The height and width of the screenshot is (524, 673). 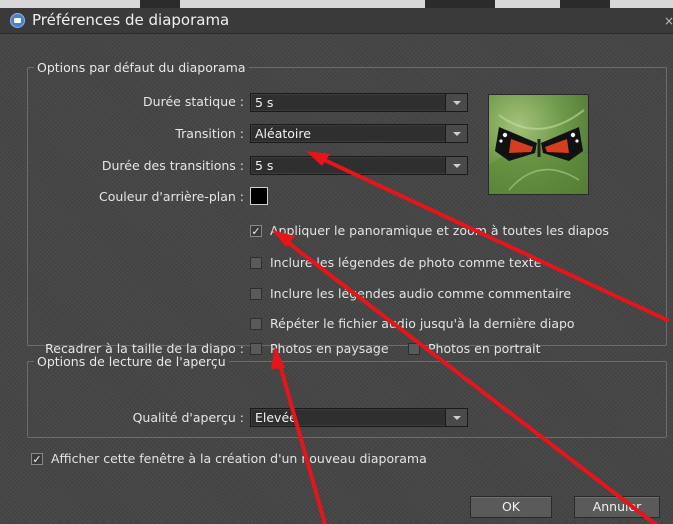 What do you see at coordinates (256, 231) in the screenshot?
I see `pan-zoom-checkbox: ✓` at bounding box center [256, 231].